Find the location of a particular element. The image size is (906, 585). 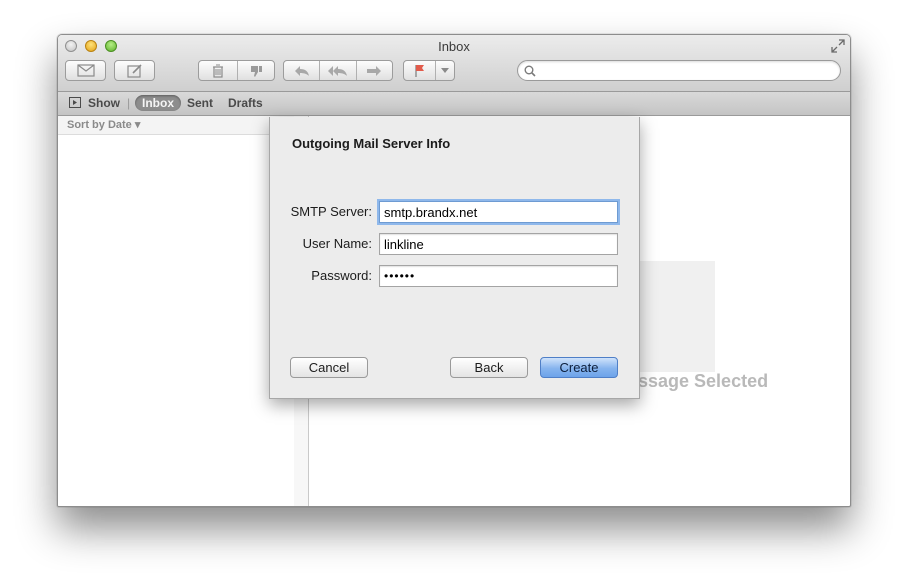

flag-icon is located at coordinates (419, 70).